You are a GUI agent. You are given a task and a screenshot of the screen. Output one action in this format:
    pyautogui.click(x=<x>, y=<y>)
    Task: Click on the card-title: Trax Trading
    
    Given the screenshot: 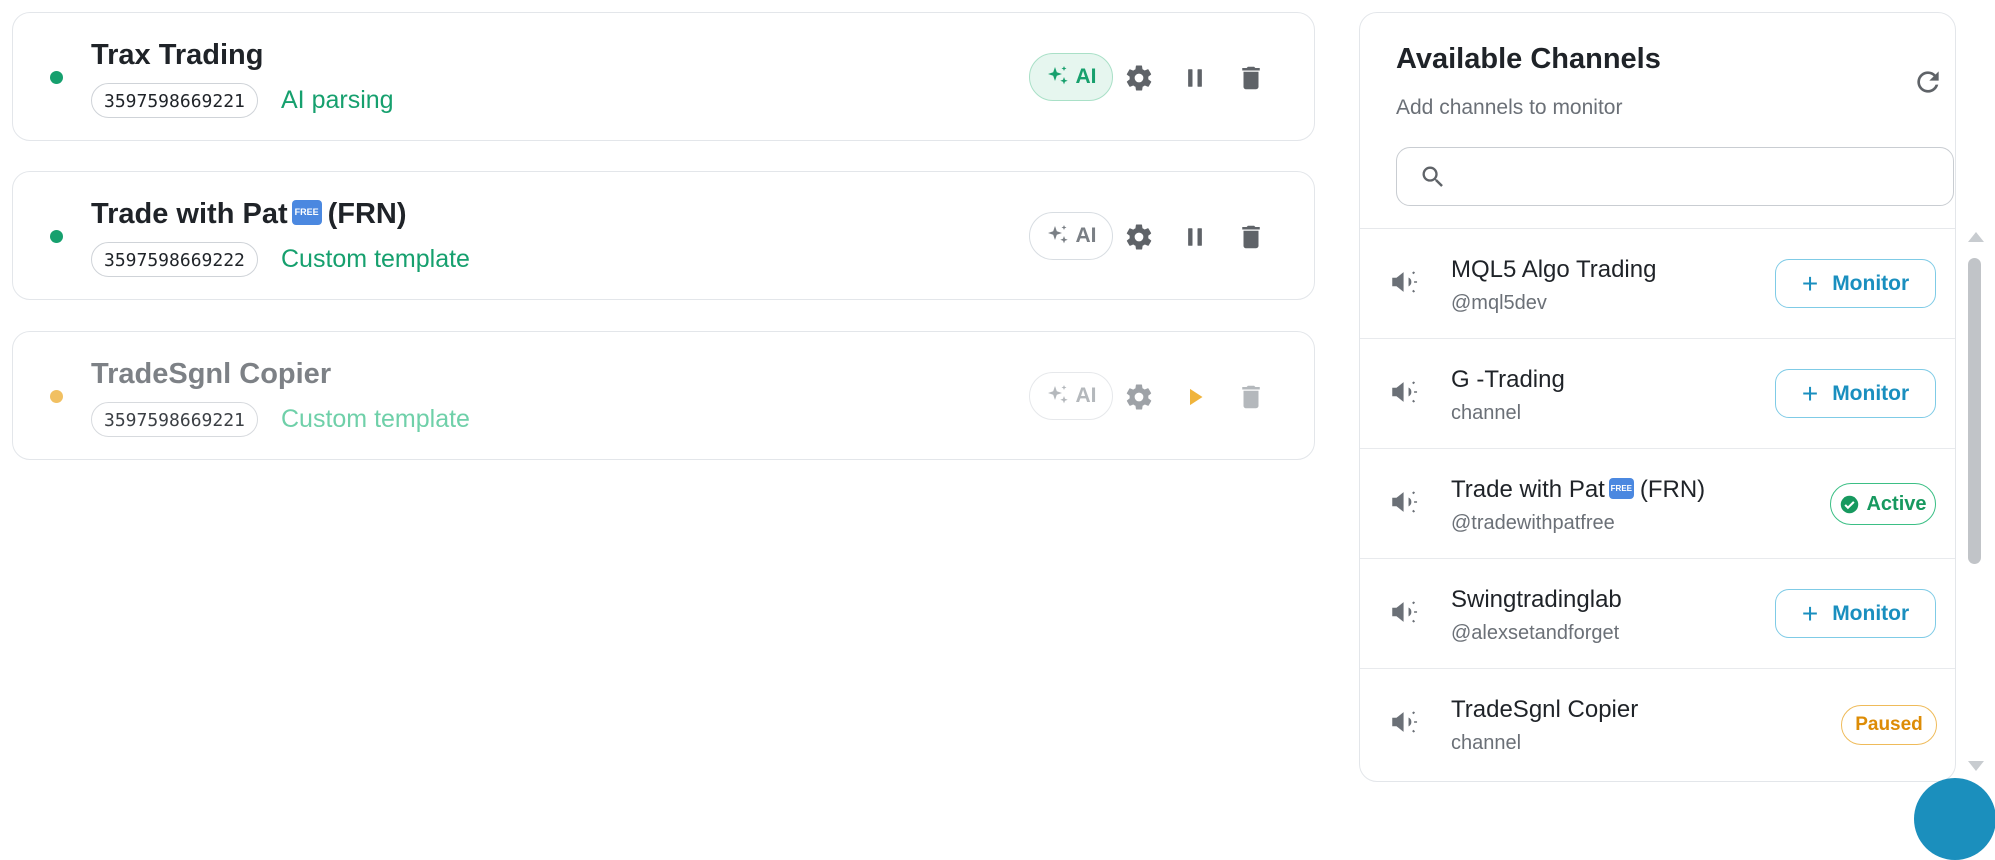 What is the action you would take?
    pyautogui.click(x=177, y=55)
    